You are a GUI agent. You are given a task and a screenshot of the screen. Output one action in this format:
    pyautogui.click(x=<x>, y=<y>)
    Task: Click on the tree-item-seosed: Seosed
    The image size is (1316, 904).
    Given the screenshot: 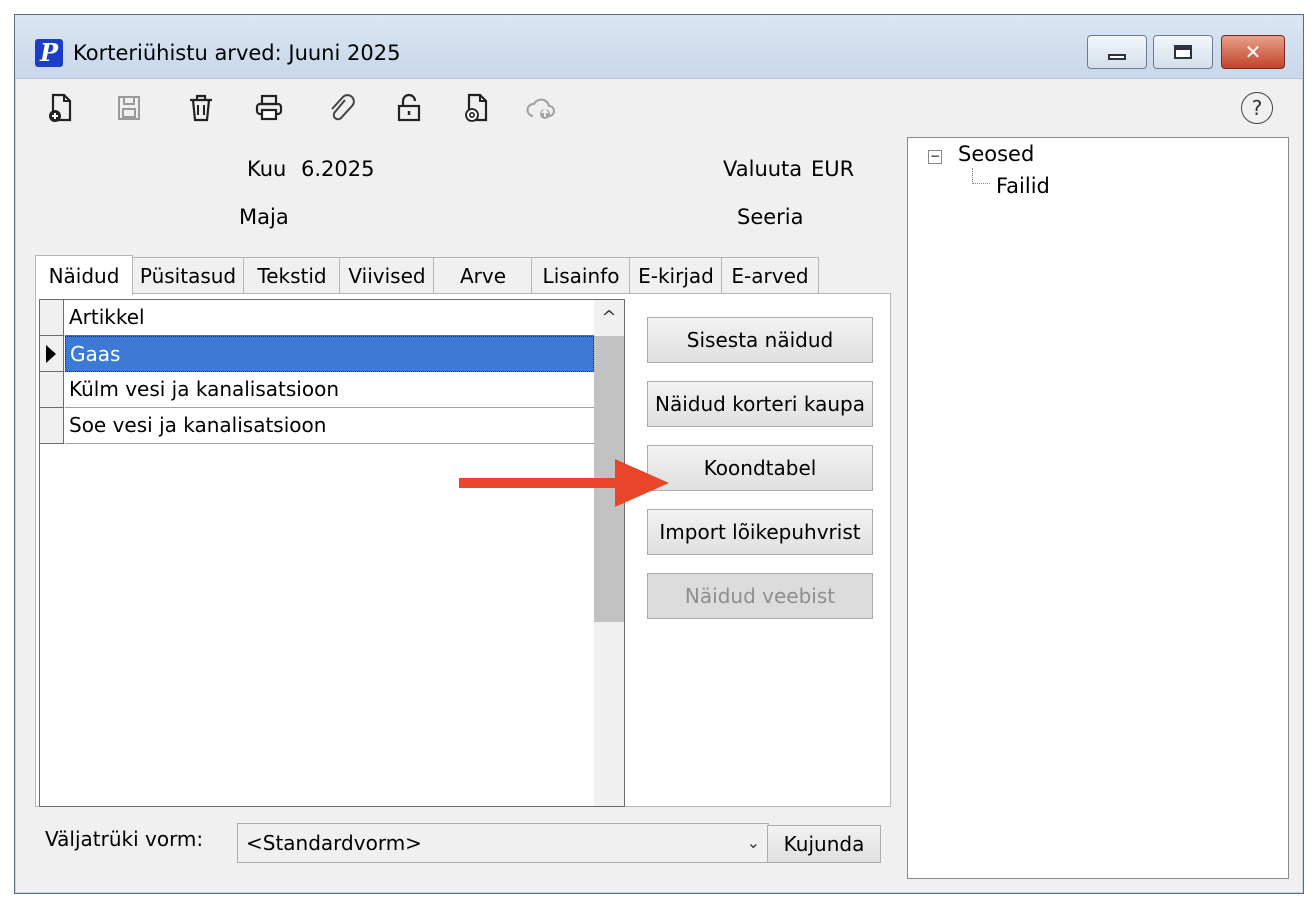 What is the action you would take?
    pyautogui.click(x=996, y=154)
    